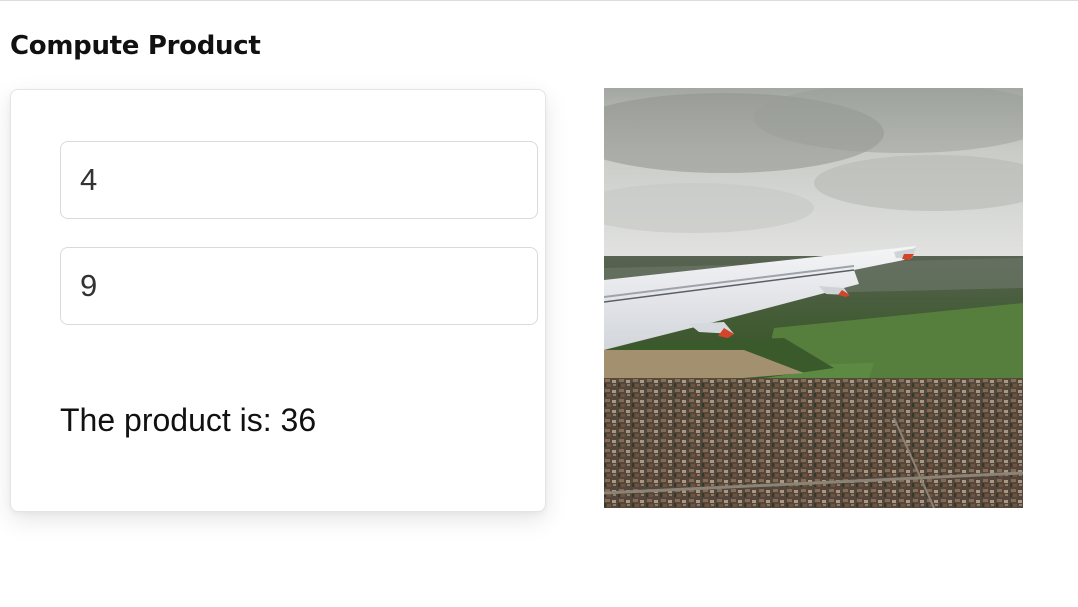  What do you see at coordinates (298, 420) in the screenshot?
I see `result-value: 36` at bounding box center [298, 420].